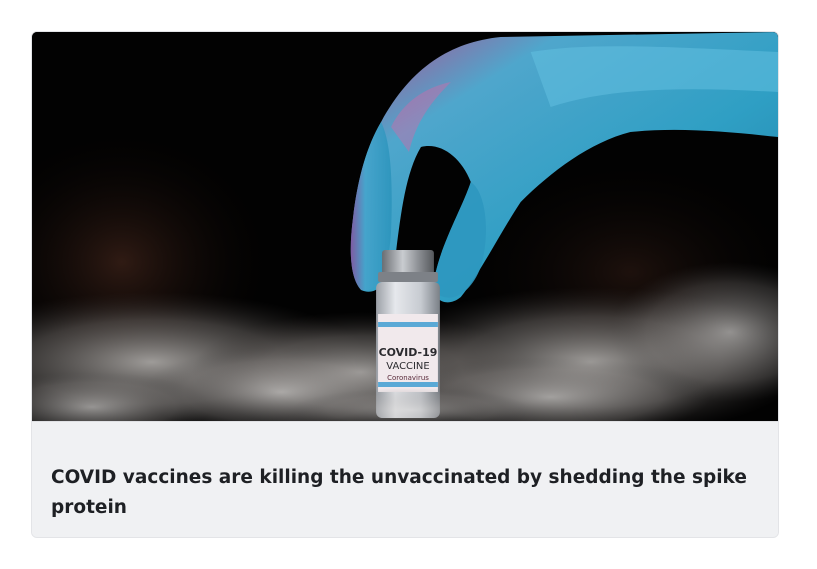  I want to click on vial-label-line3: Coronavirus, so click(408, 378).